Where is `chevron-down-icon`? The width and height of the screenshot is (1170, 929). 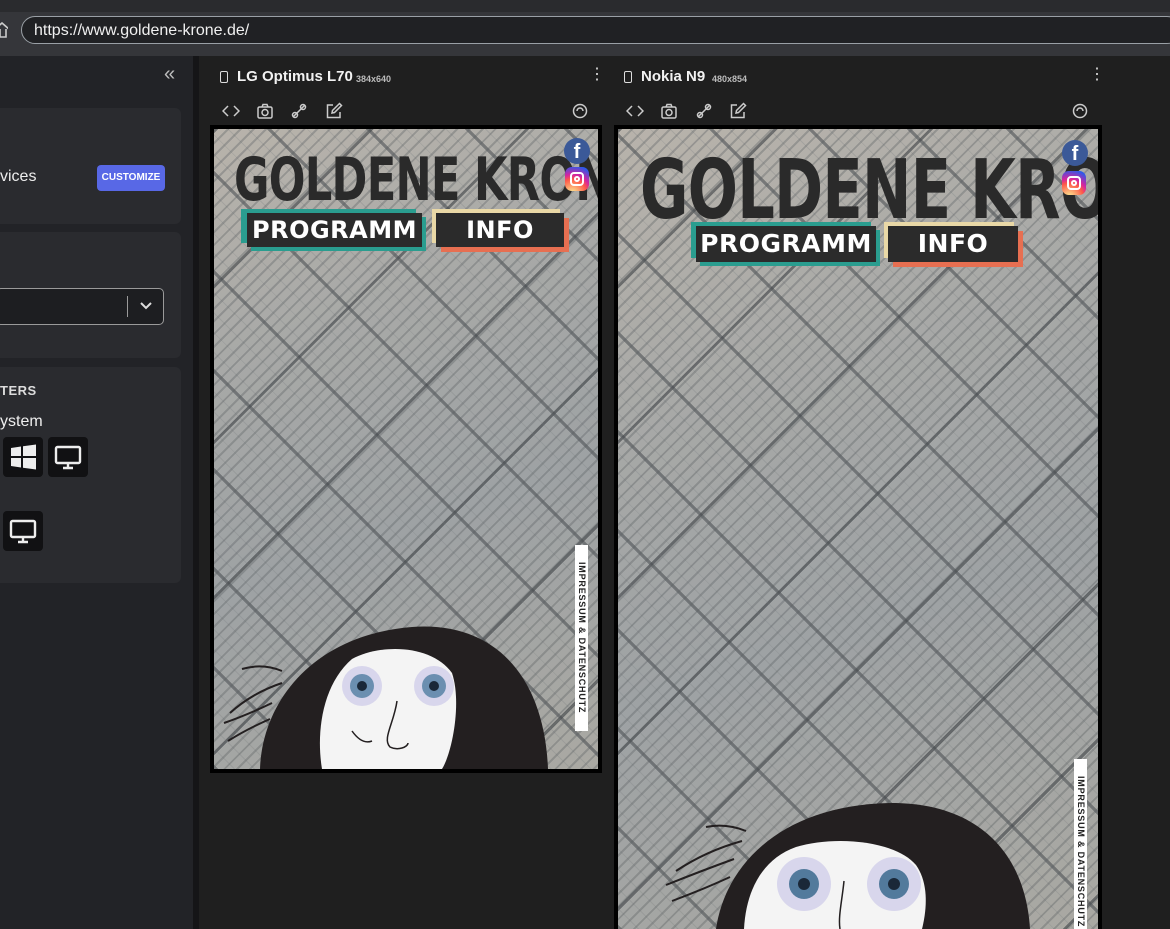
chevron-down-icon is located at coordinates (146, 306).